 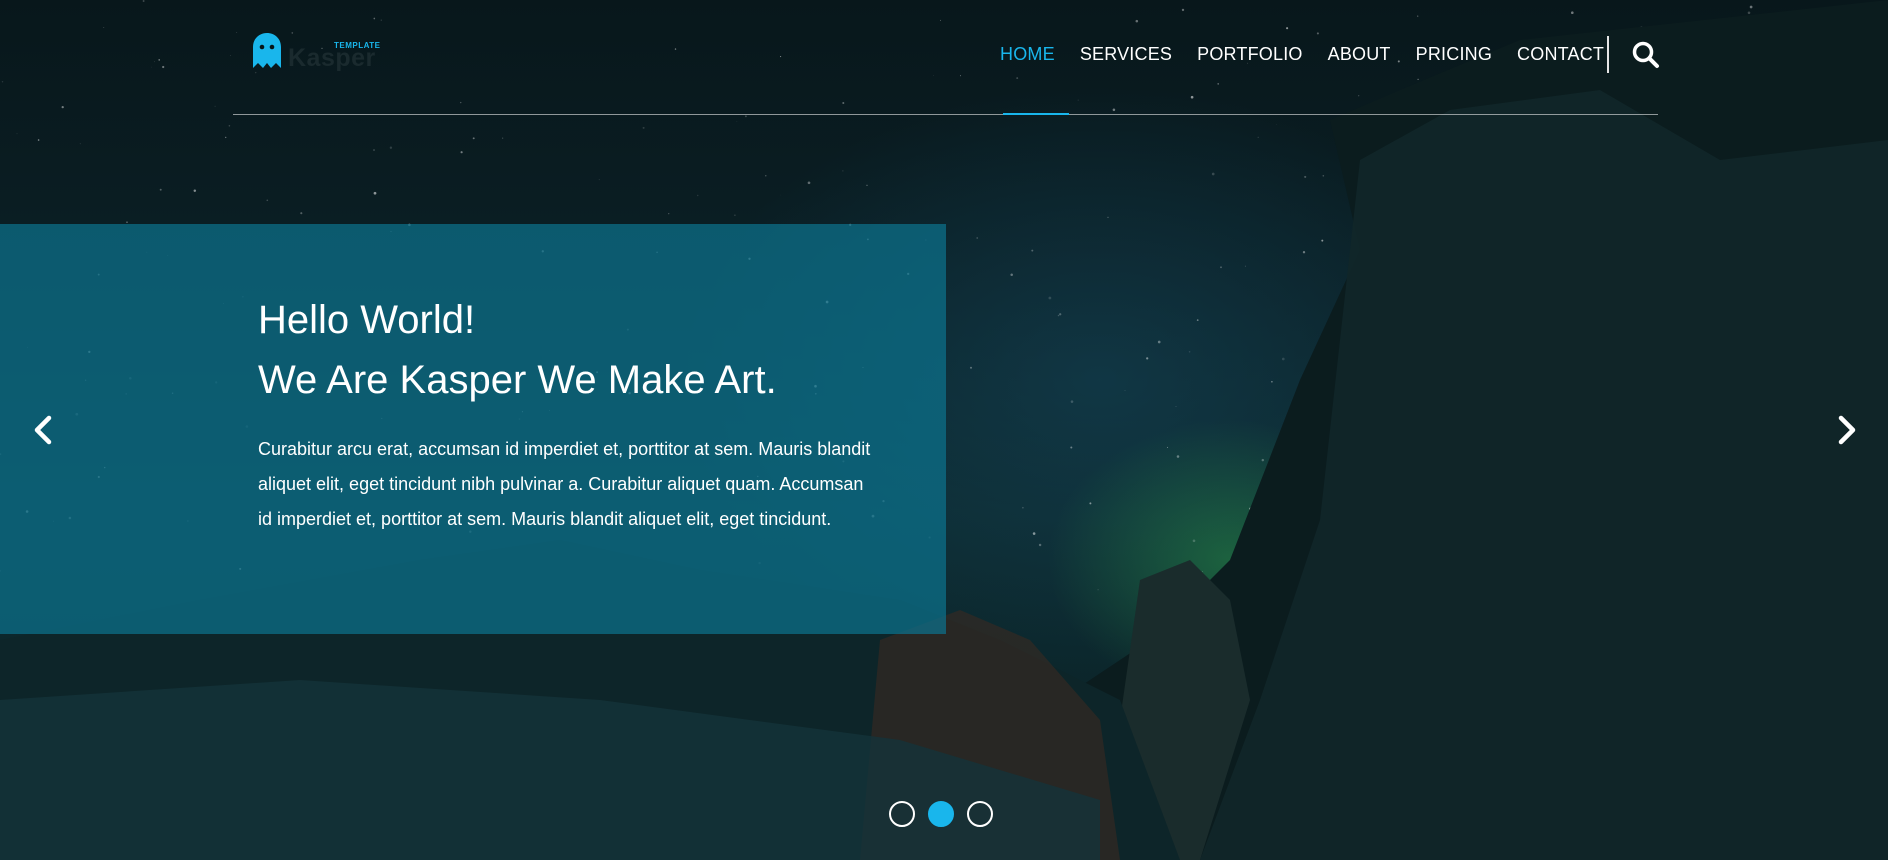 What do you see at coordinates (367, 320) in the screenshot?
I see `slide-heading-line-1: Hello World!` at bounding box center [367, 320].